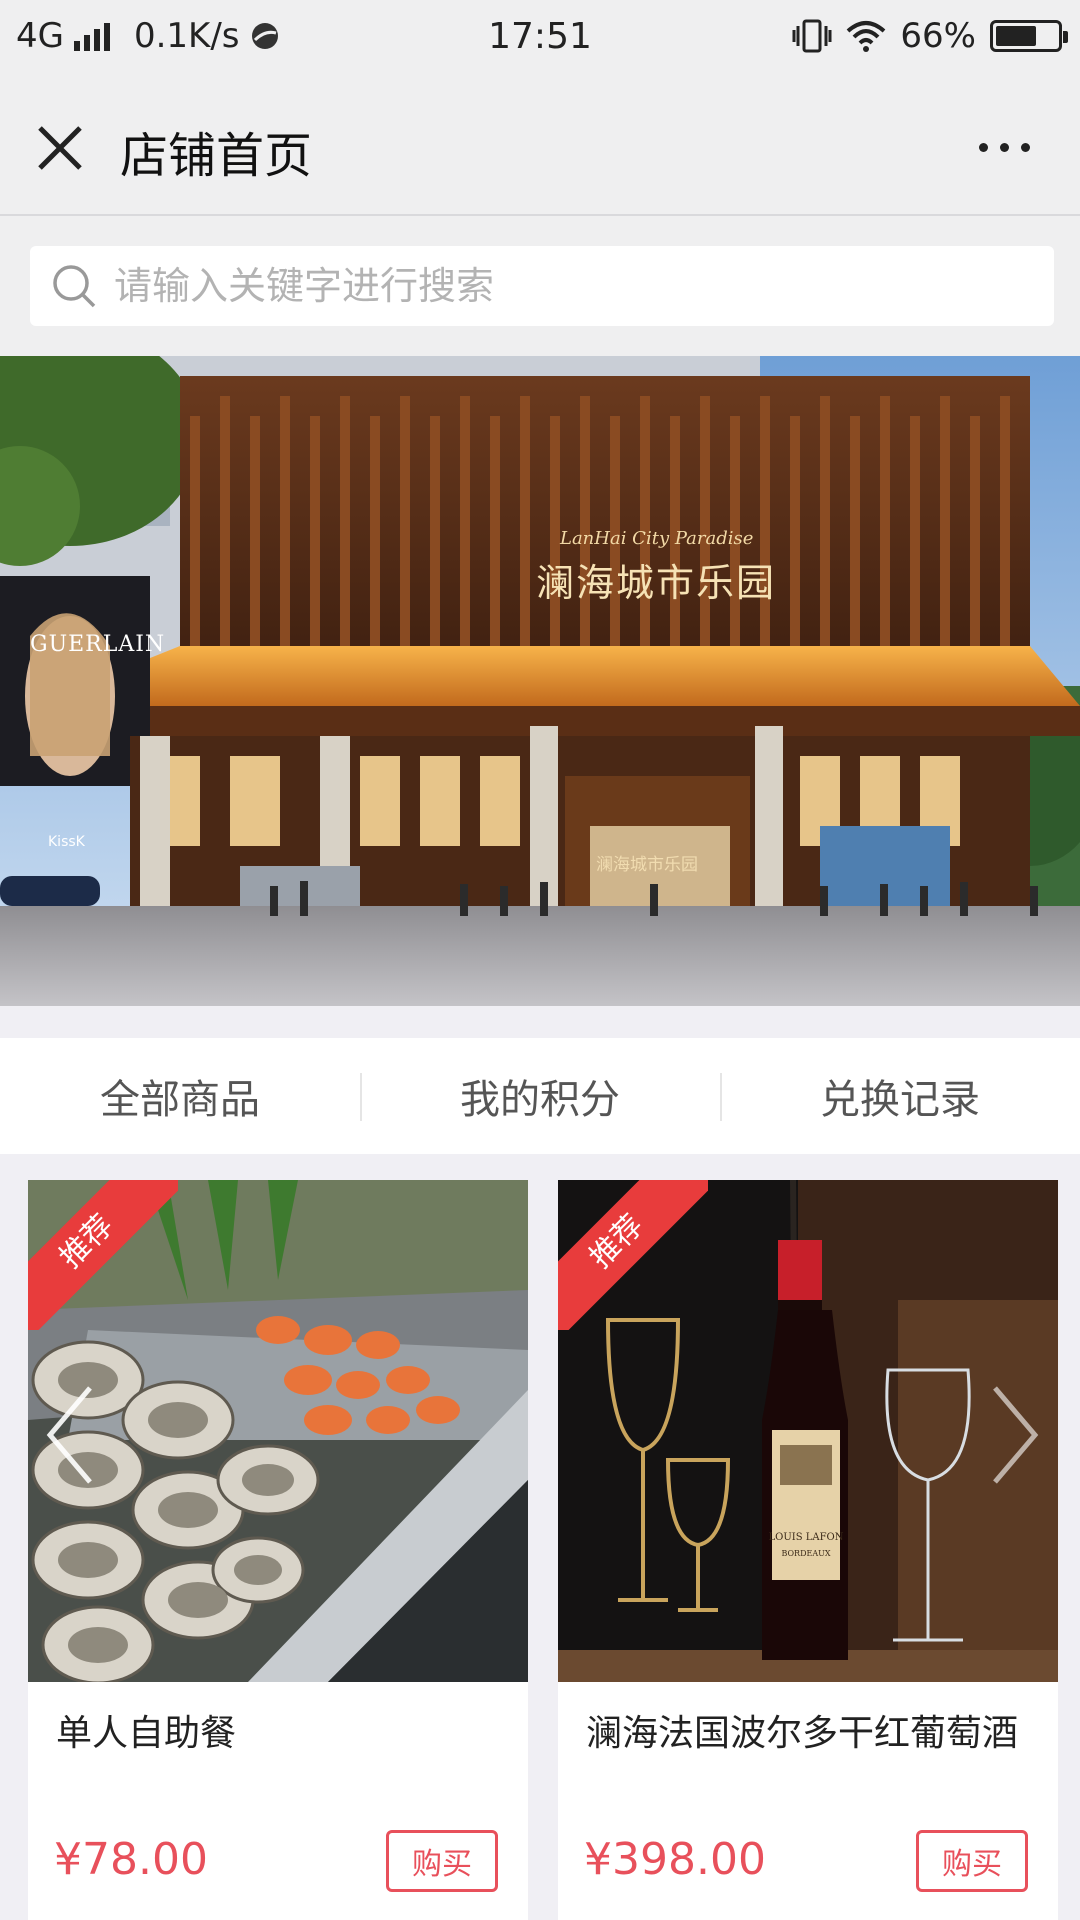 This screenshot has height=1920, width=1080. I want to click on banner-ad-sub: KissK, so click(66, 842).